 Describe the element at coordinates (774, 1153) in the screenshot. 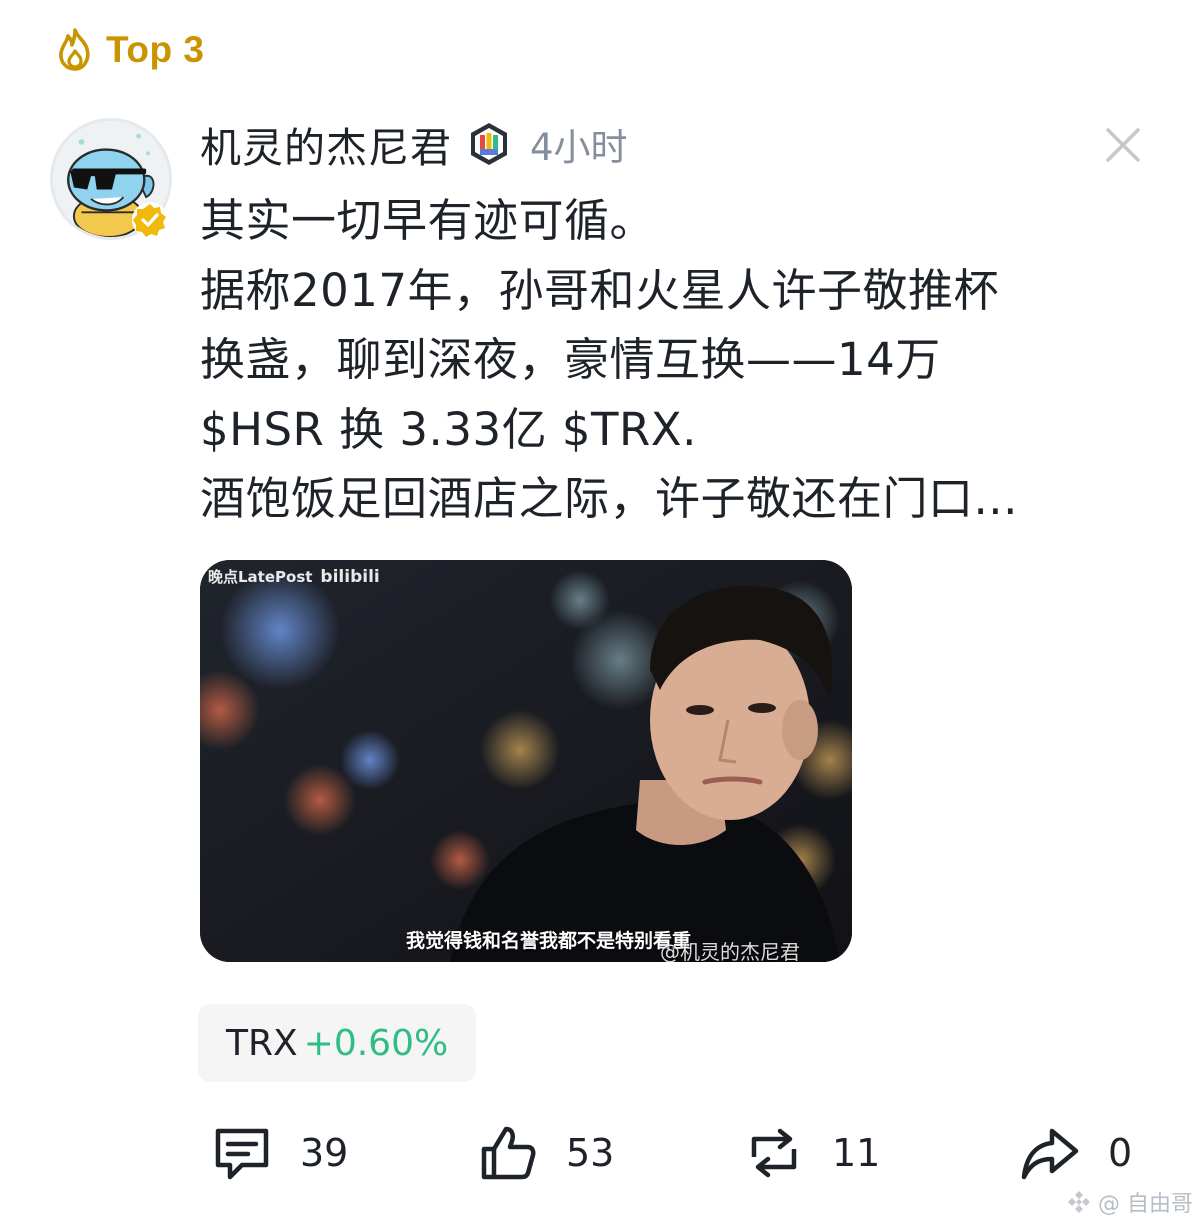

I see `repost-icon` at that location.